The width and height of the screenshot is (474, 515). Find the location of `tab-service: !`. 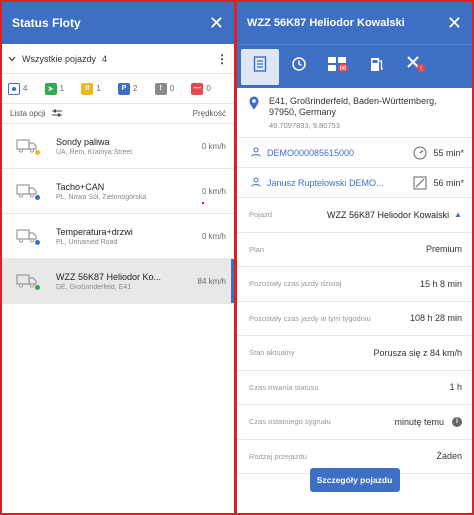

tab-service: ! is located at coordinates (416, 67).